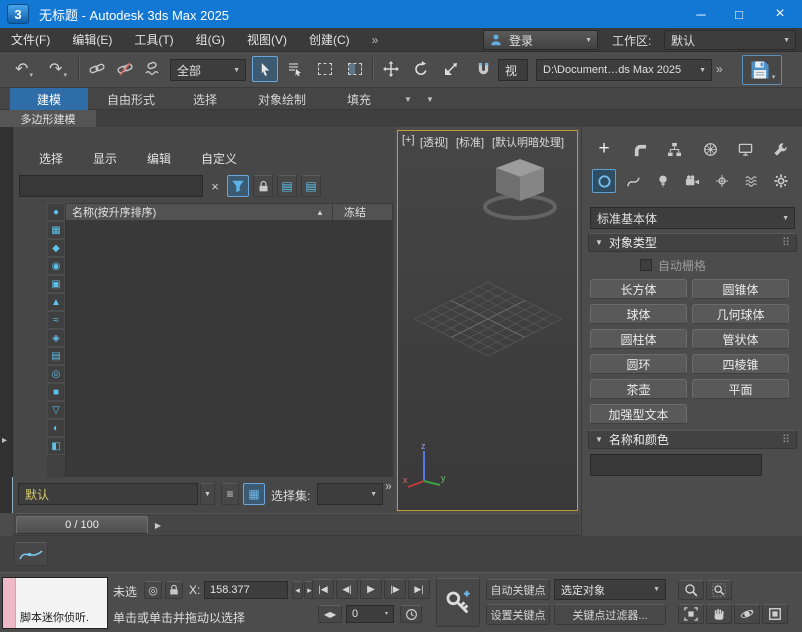  What do you see at coordinates (691, 614) in the screenshot?
I see `zoom-extents-button` at bounding box center [691, 614].